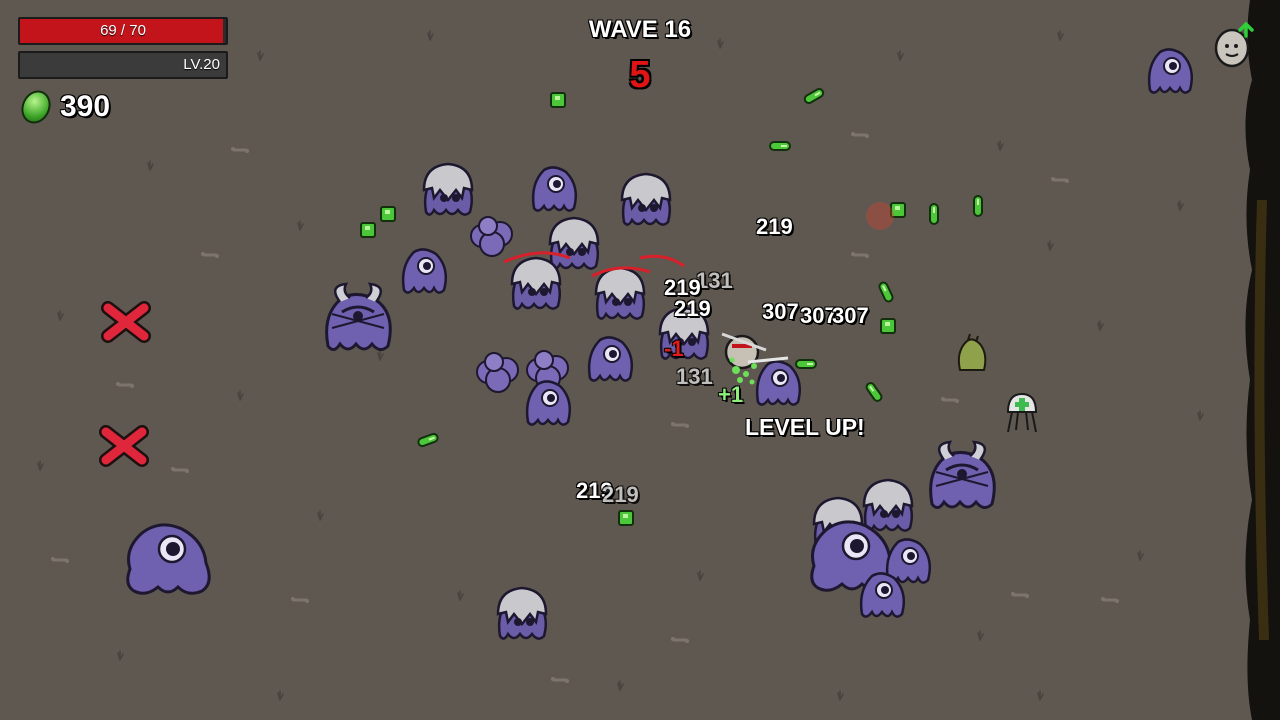 The image size is (1280, 720). What do you see at coordinates (674, 348) in the screenshot?
I see `damage-number: -1` at bounding box center [674, 348].